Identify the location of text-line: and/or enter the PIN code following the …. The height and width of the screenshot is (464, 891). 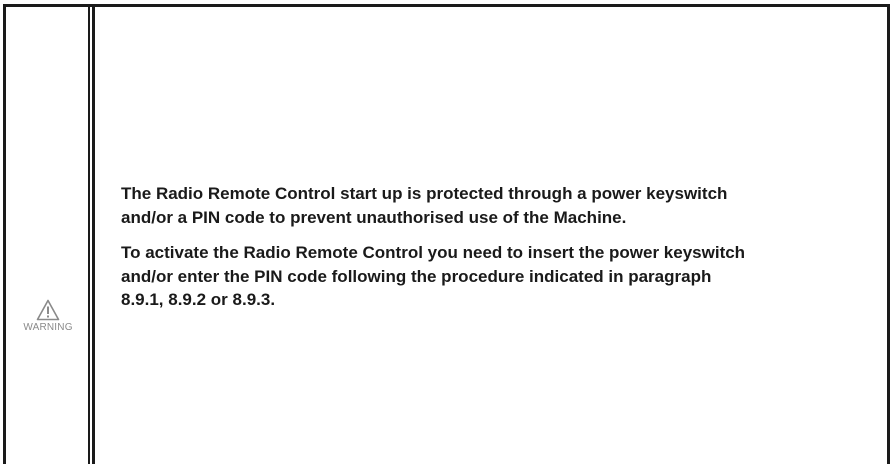
(416, 276).